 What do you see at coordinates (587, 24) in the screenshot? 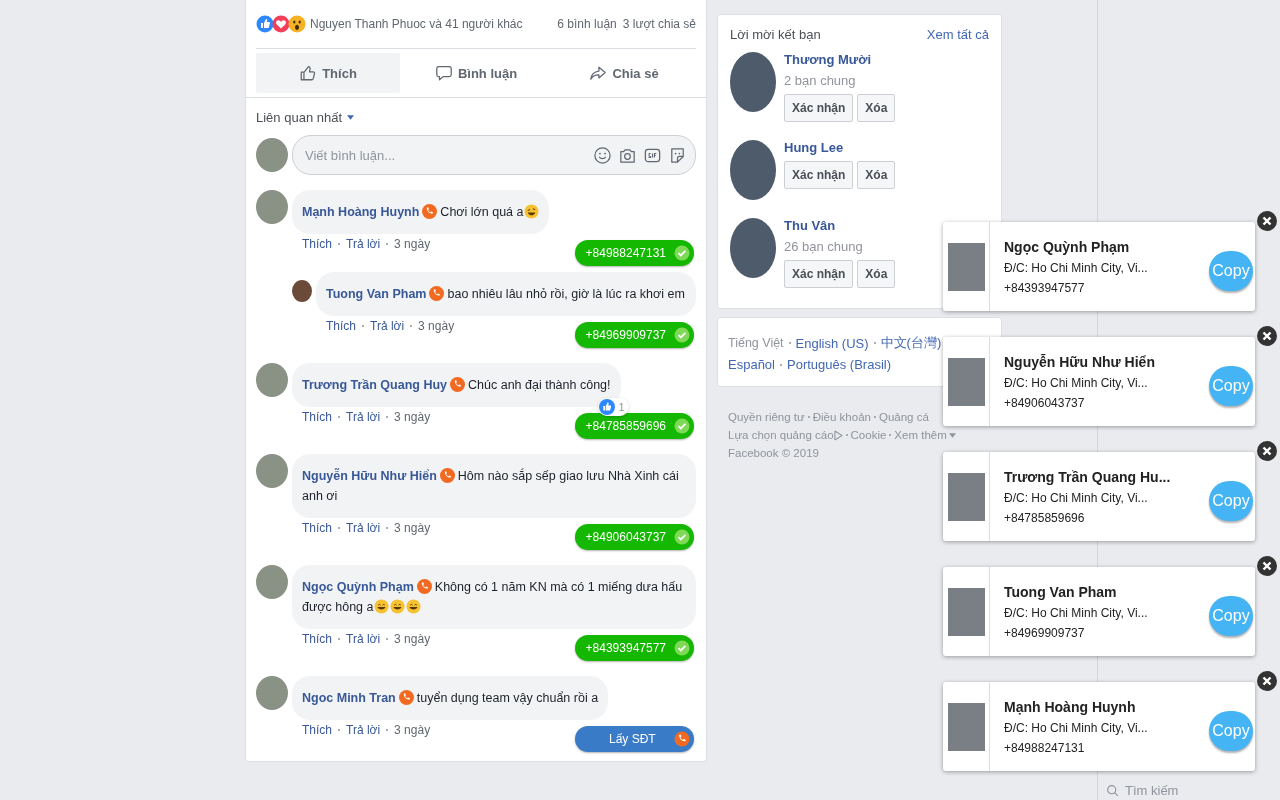
I see `comment-count: 6 bình luận` at bounding box center [587, 24].